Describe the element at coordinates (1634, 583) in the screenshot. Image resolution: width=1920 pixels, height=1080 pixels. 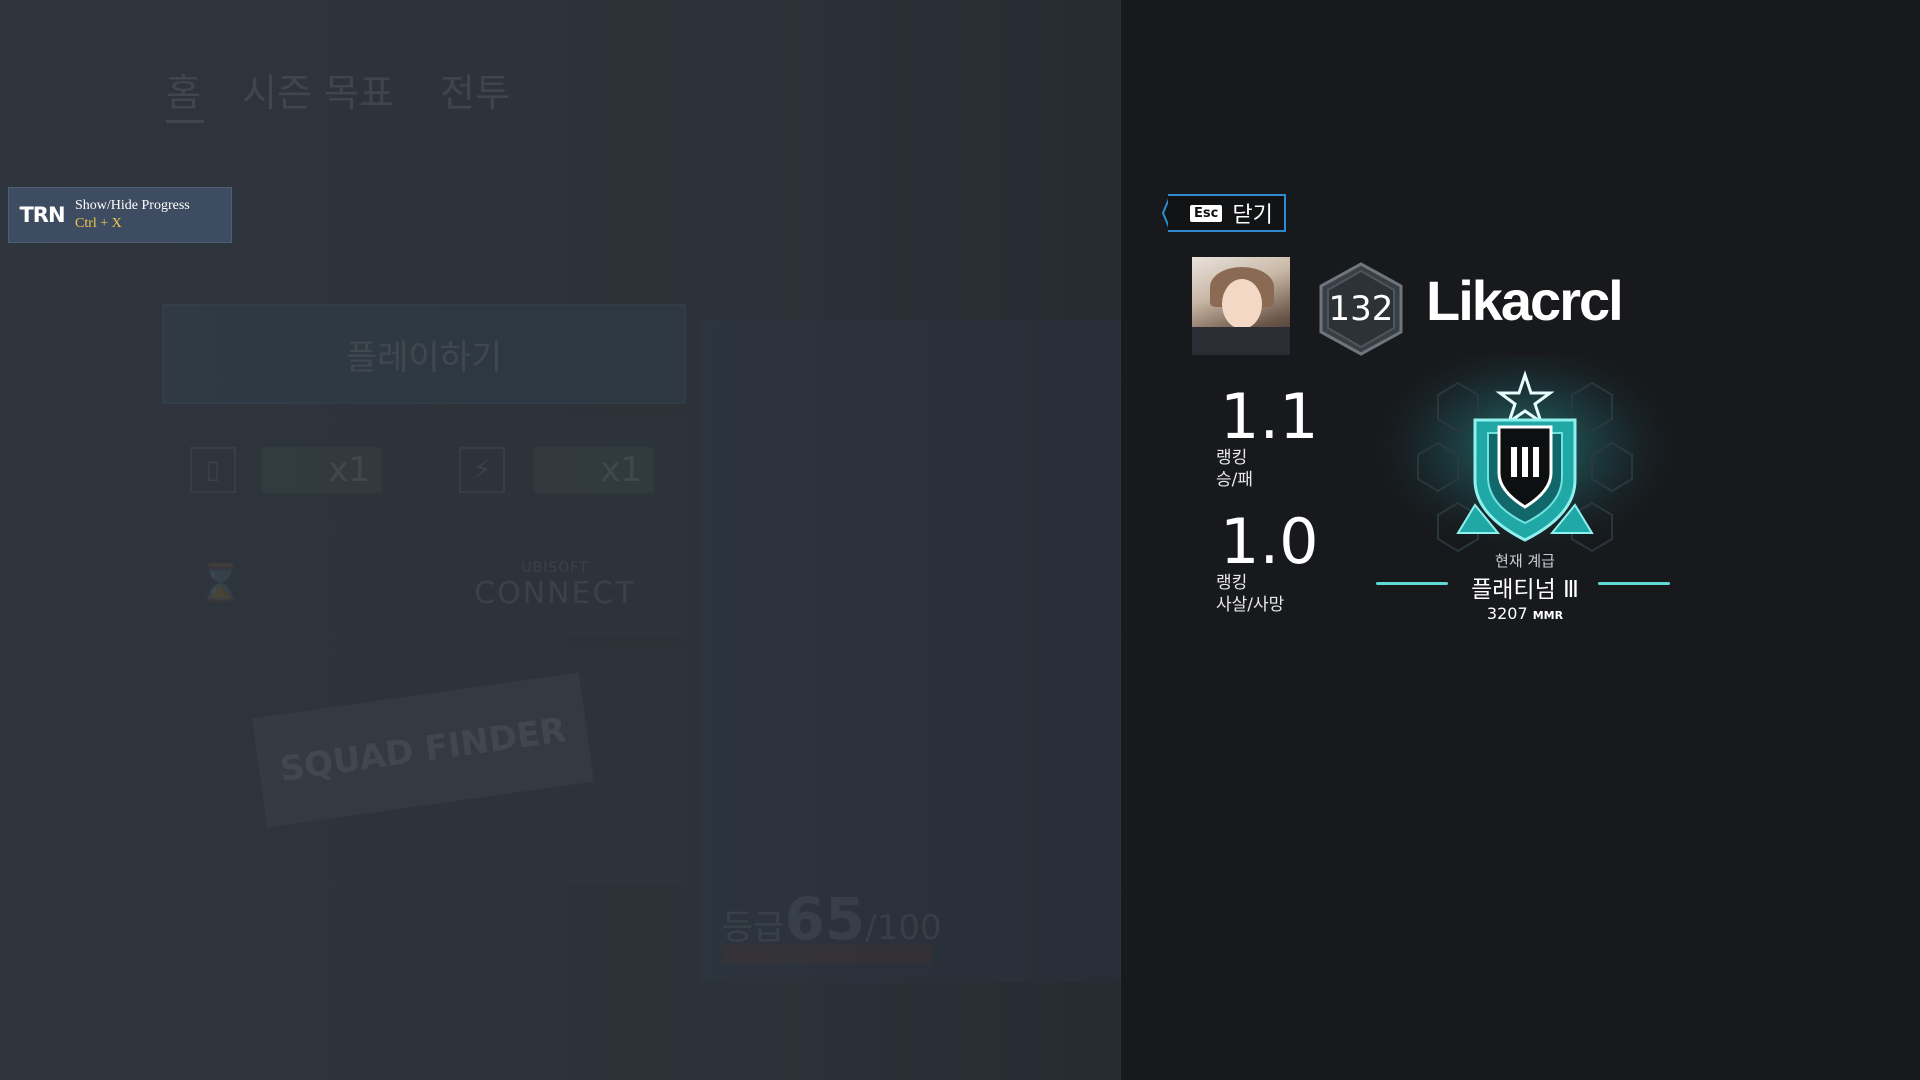
I see `rank-divider-right` at that location.